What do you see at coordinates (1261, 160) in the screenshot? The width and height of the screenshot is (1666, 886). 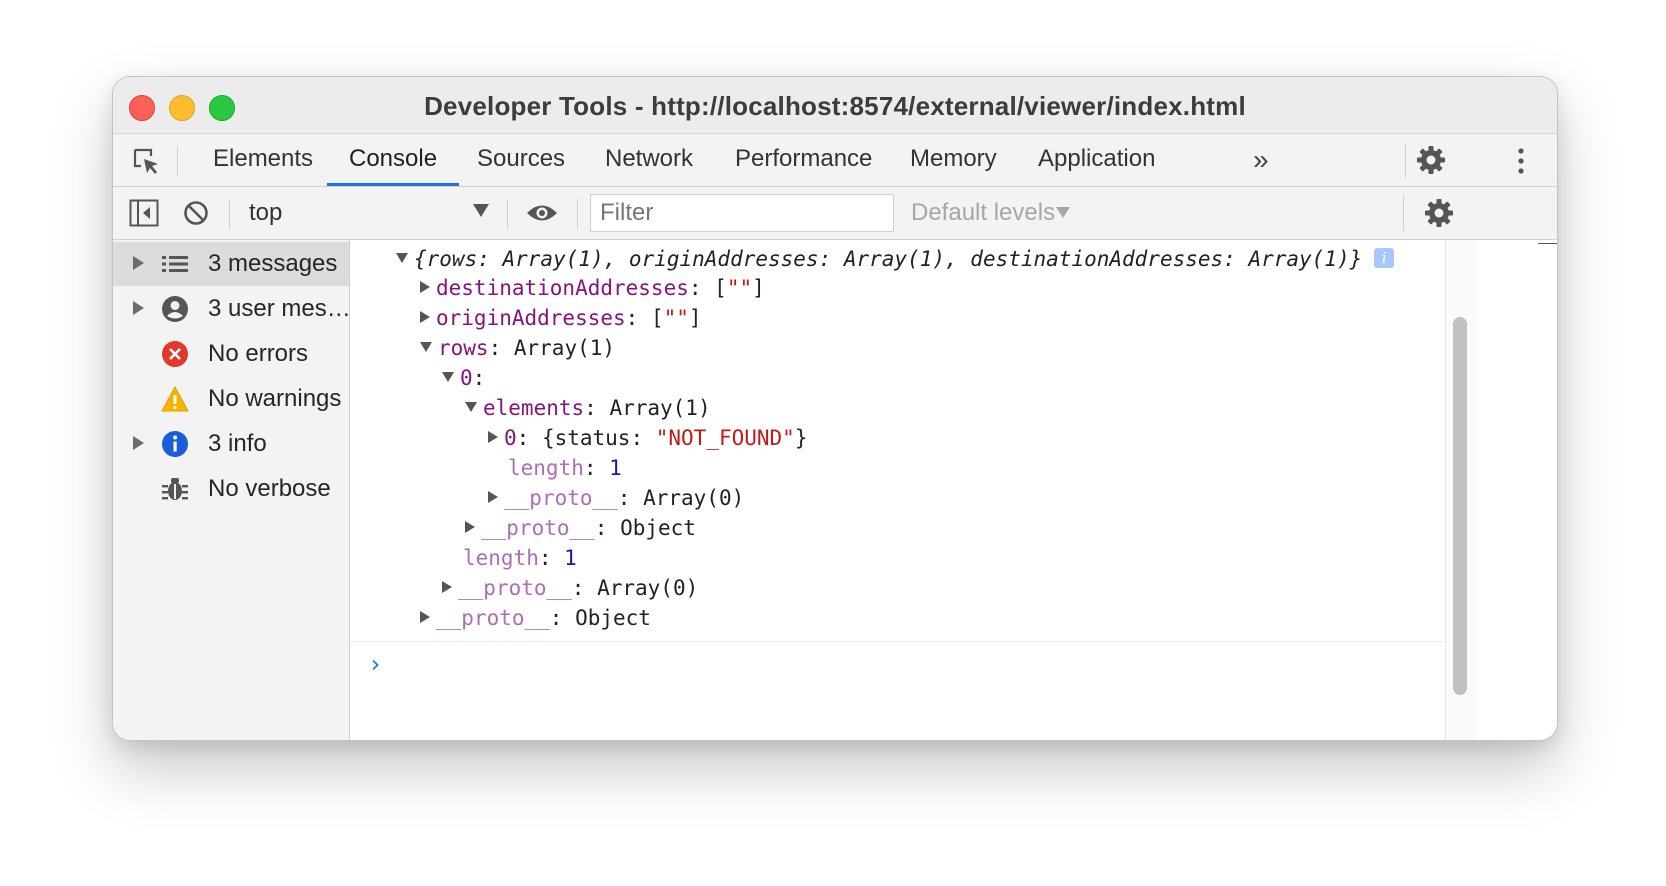 I see `more-tabs-button: »` at bounding box center [1261, 160].